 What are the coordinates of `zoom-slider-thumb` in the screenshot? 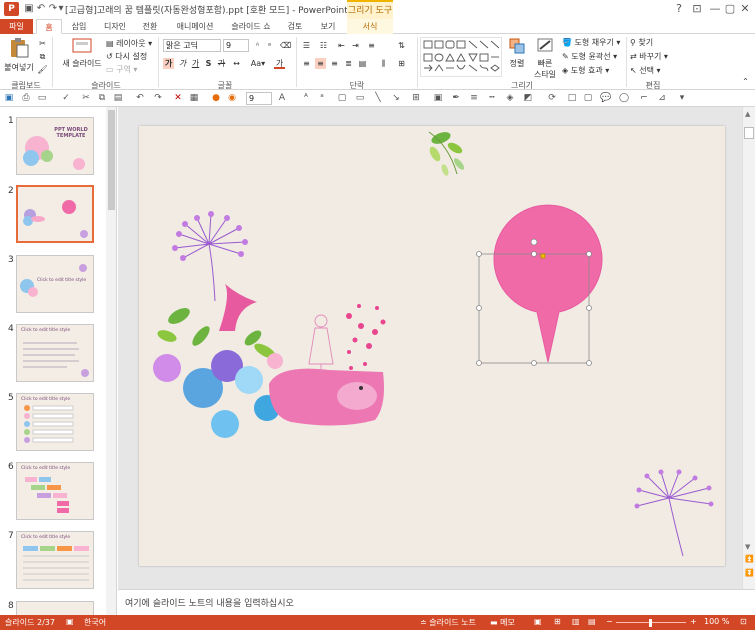 It's located at (650, 623).